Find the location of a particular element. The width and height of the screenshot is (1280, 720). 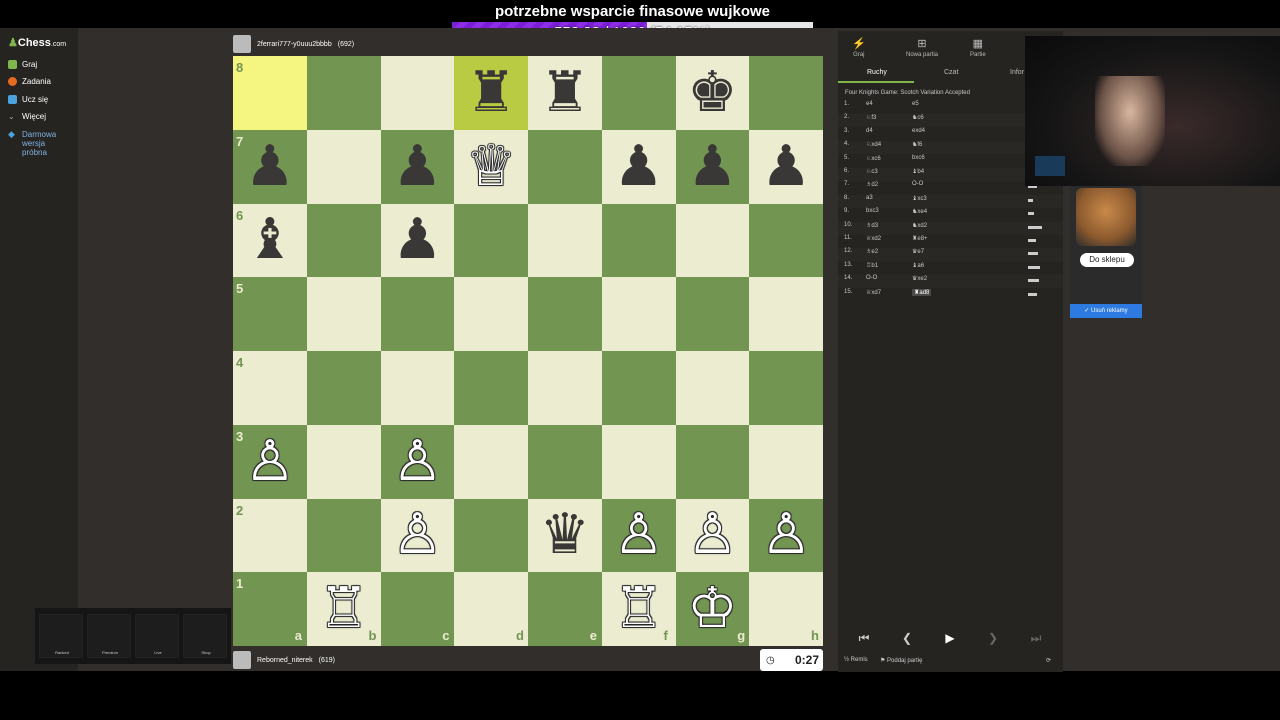

sidebar-item-learn: Ucz się is located at coordinates (28, 99).